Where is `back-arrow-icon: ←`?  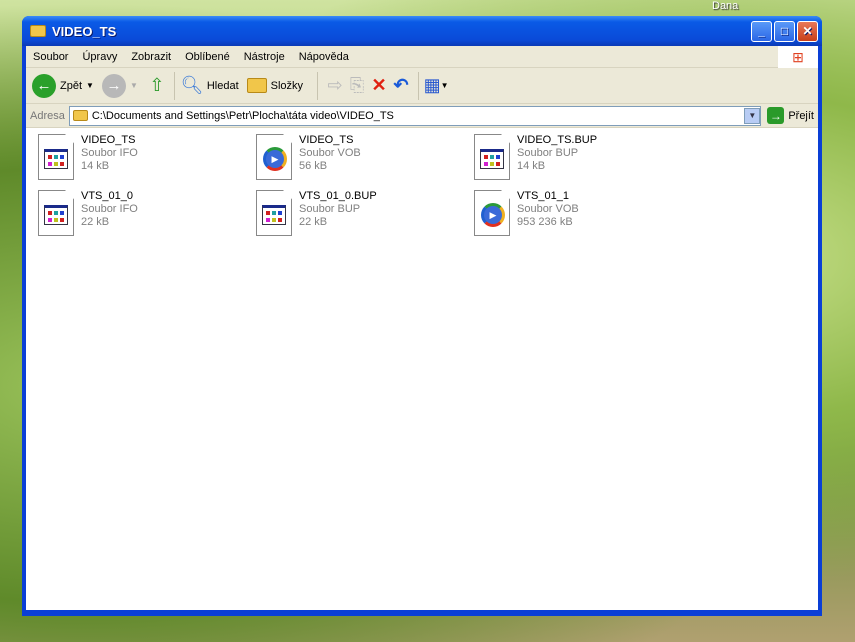
back-arrow-icon: ← is located at coordinates (44, 85).